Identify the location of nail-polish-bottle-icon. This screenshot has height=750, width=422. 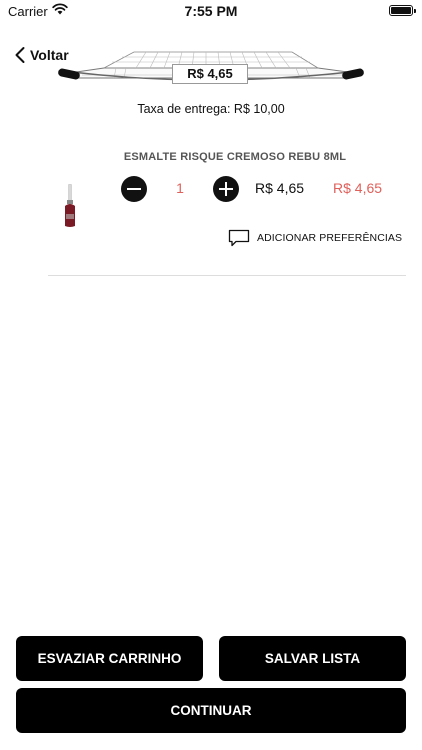
(70, 205).